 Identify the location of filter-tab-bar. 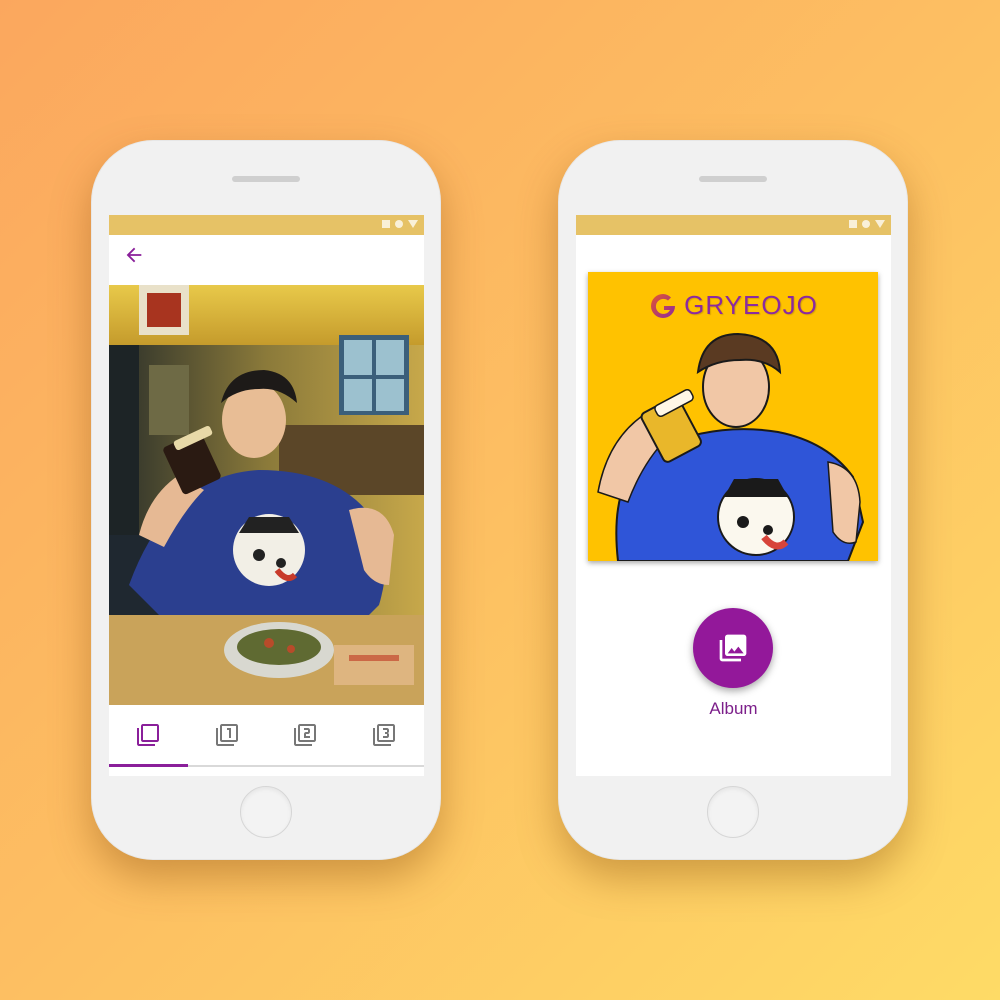
(266, 736).